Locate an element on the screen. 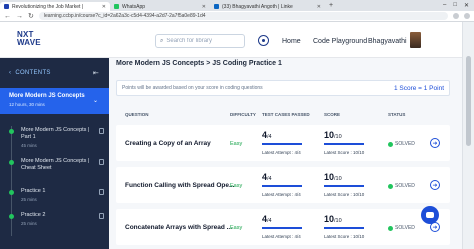 The width and height of the screenshot is (474, 249). question-name: Creating a Copy of an Array is located at coordinates (168, 143).